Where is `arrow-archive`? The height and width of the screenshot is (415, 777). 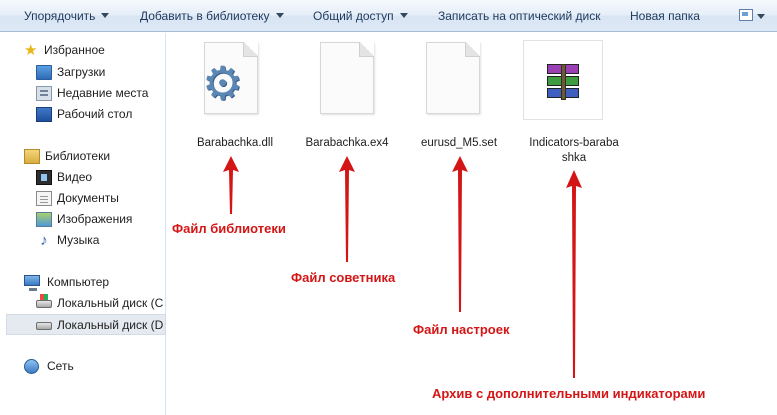 arrow-archive is located at coordinates (574, 274).